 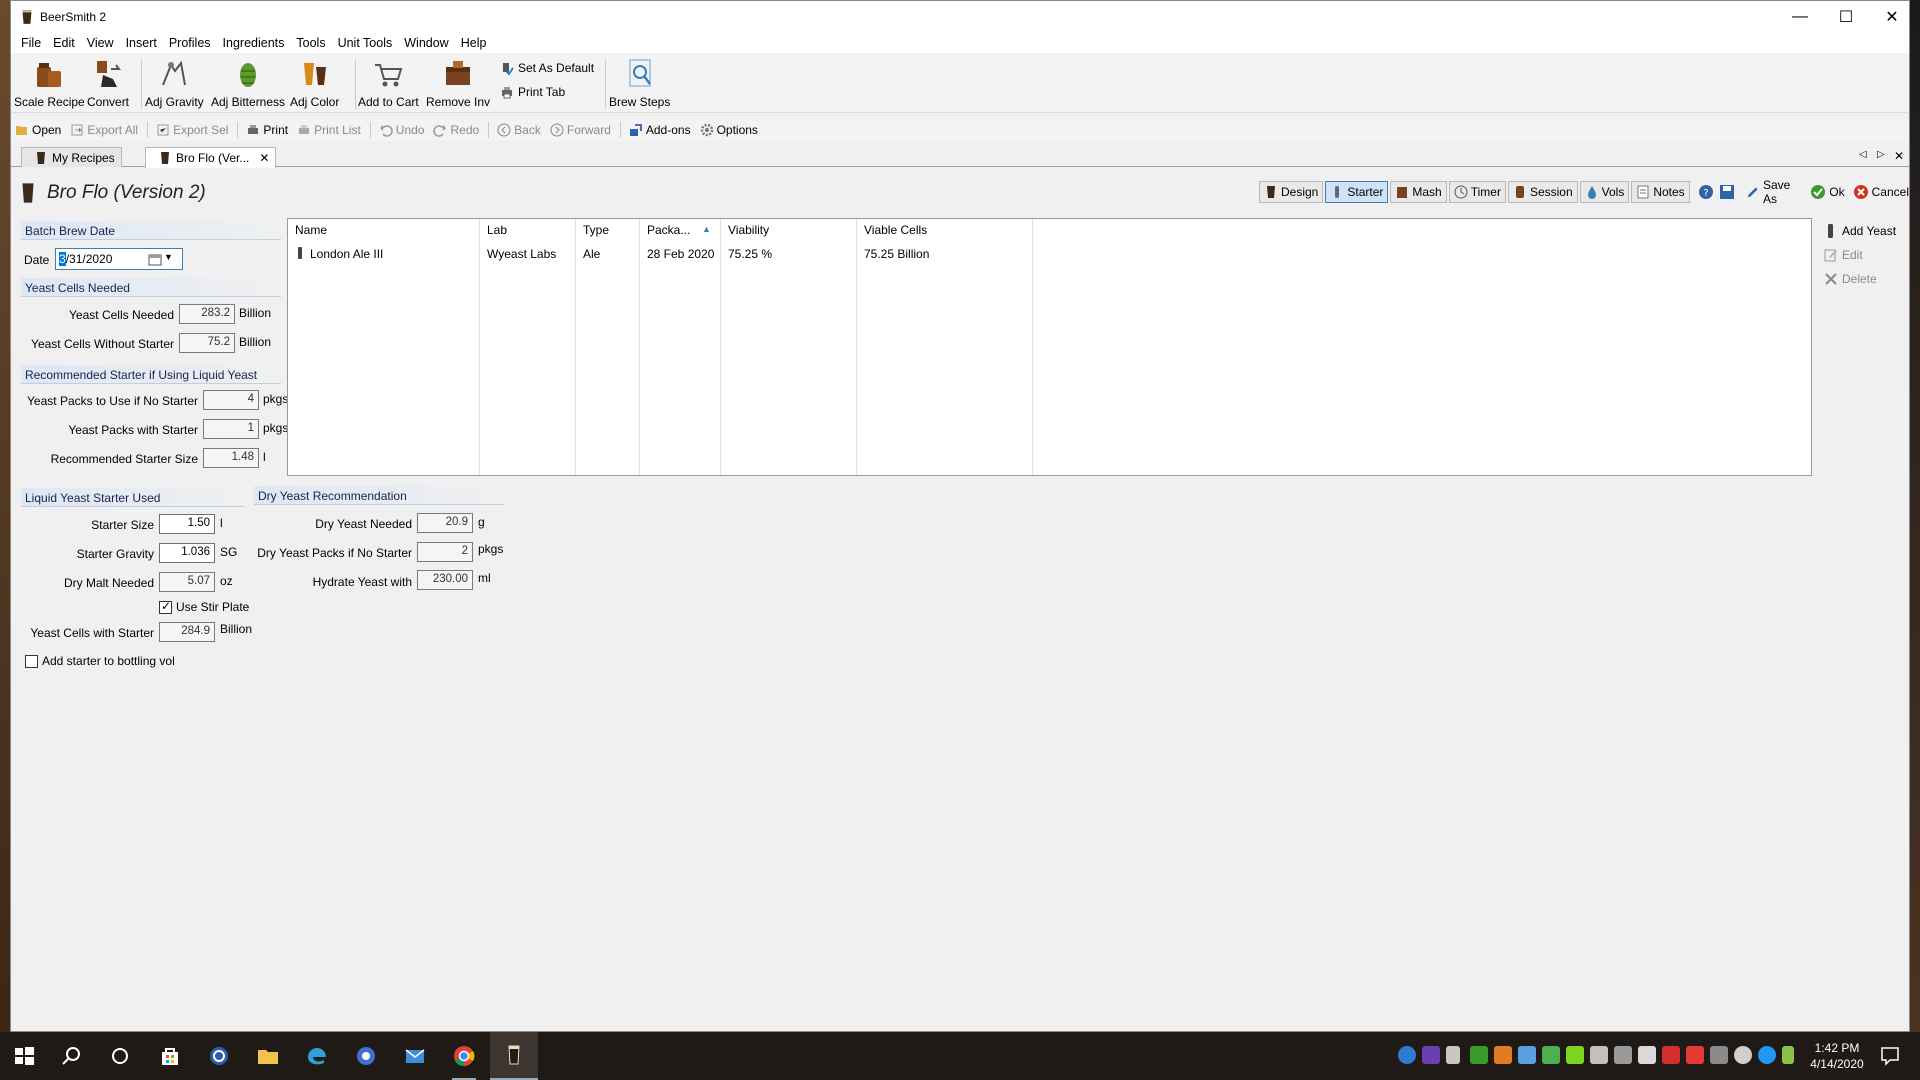 What do you see at coordinates (268, 1056) in the screenshot?
I see `file-explorer-taskbar-button` at bounding box center [268, 1056].